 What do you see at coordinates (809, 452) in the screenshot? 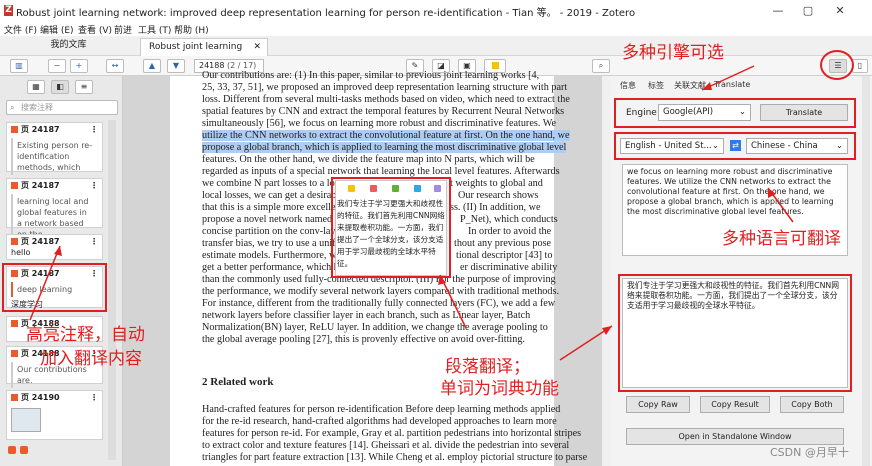
I see `watermark: CSDN @月早十` at bounding box center [809, 452].